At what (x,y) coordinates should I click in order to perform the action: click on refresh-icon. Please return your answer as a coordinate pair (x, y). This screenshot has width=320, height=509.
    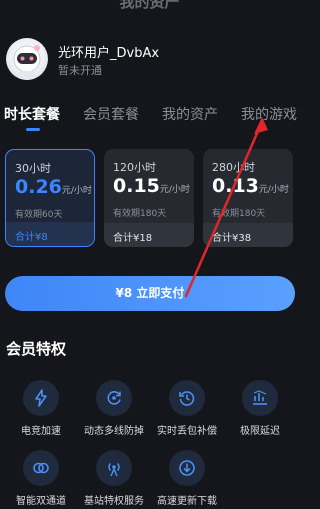
    Looking at the image, I should click on (114, 398).